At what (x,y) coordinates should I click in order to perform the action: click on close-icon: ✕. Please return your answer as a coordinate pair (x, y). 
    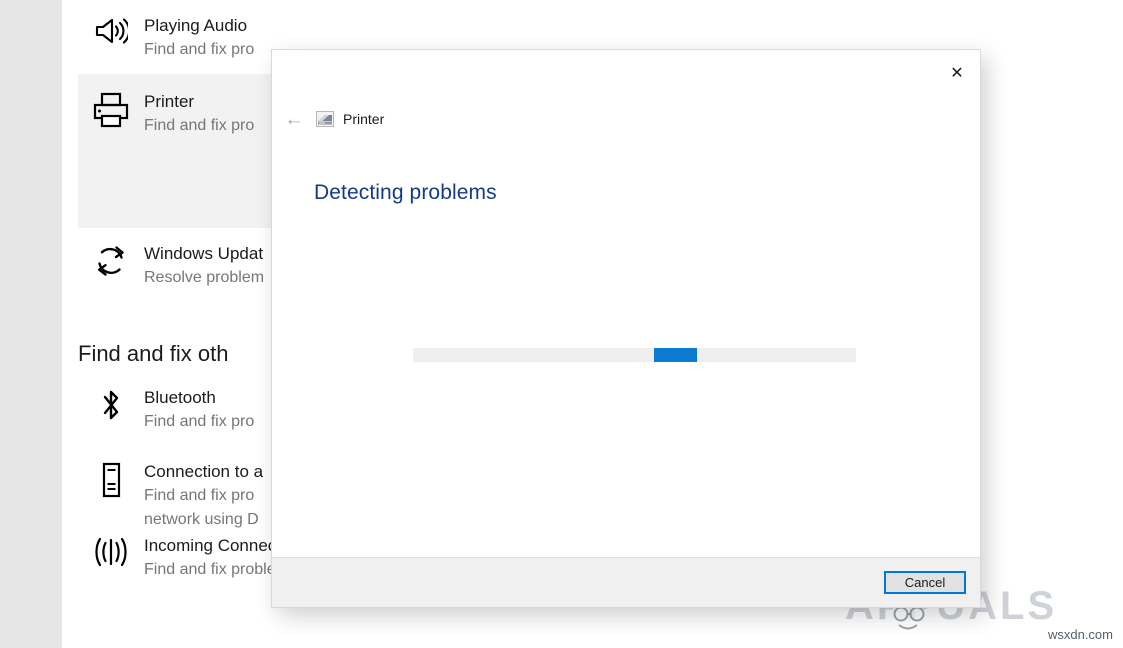
    Looking at the image, I should click on (957, 73).